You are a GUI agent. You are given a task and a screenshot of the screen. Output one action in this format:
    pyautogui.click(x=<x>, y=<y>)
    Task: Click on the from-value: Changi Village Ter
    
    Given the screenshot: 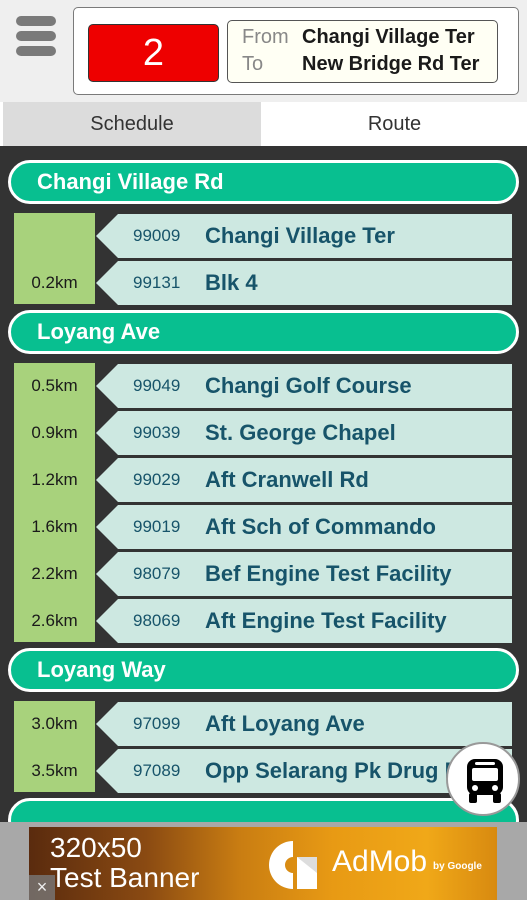 What is the action you would take?
    pyautogui.click(x=388, y=37)
    